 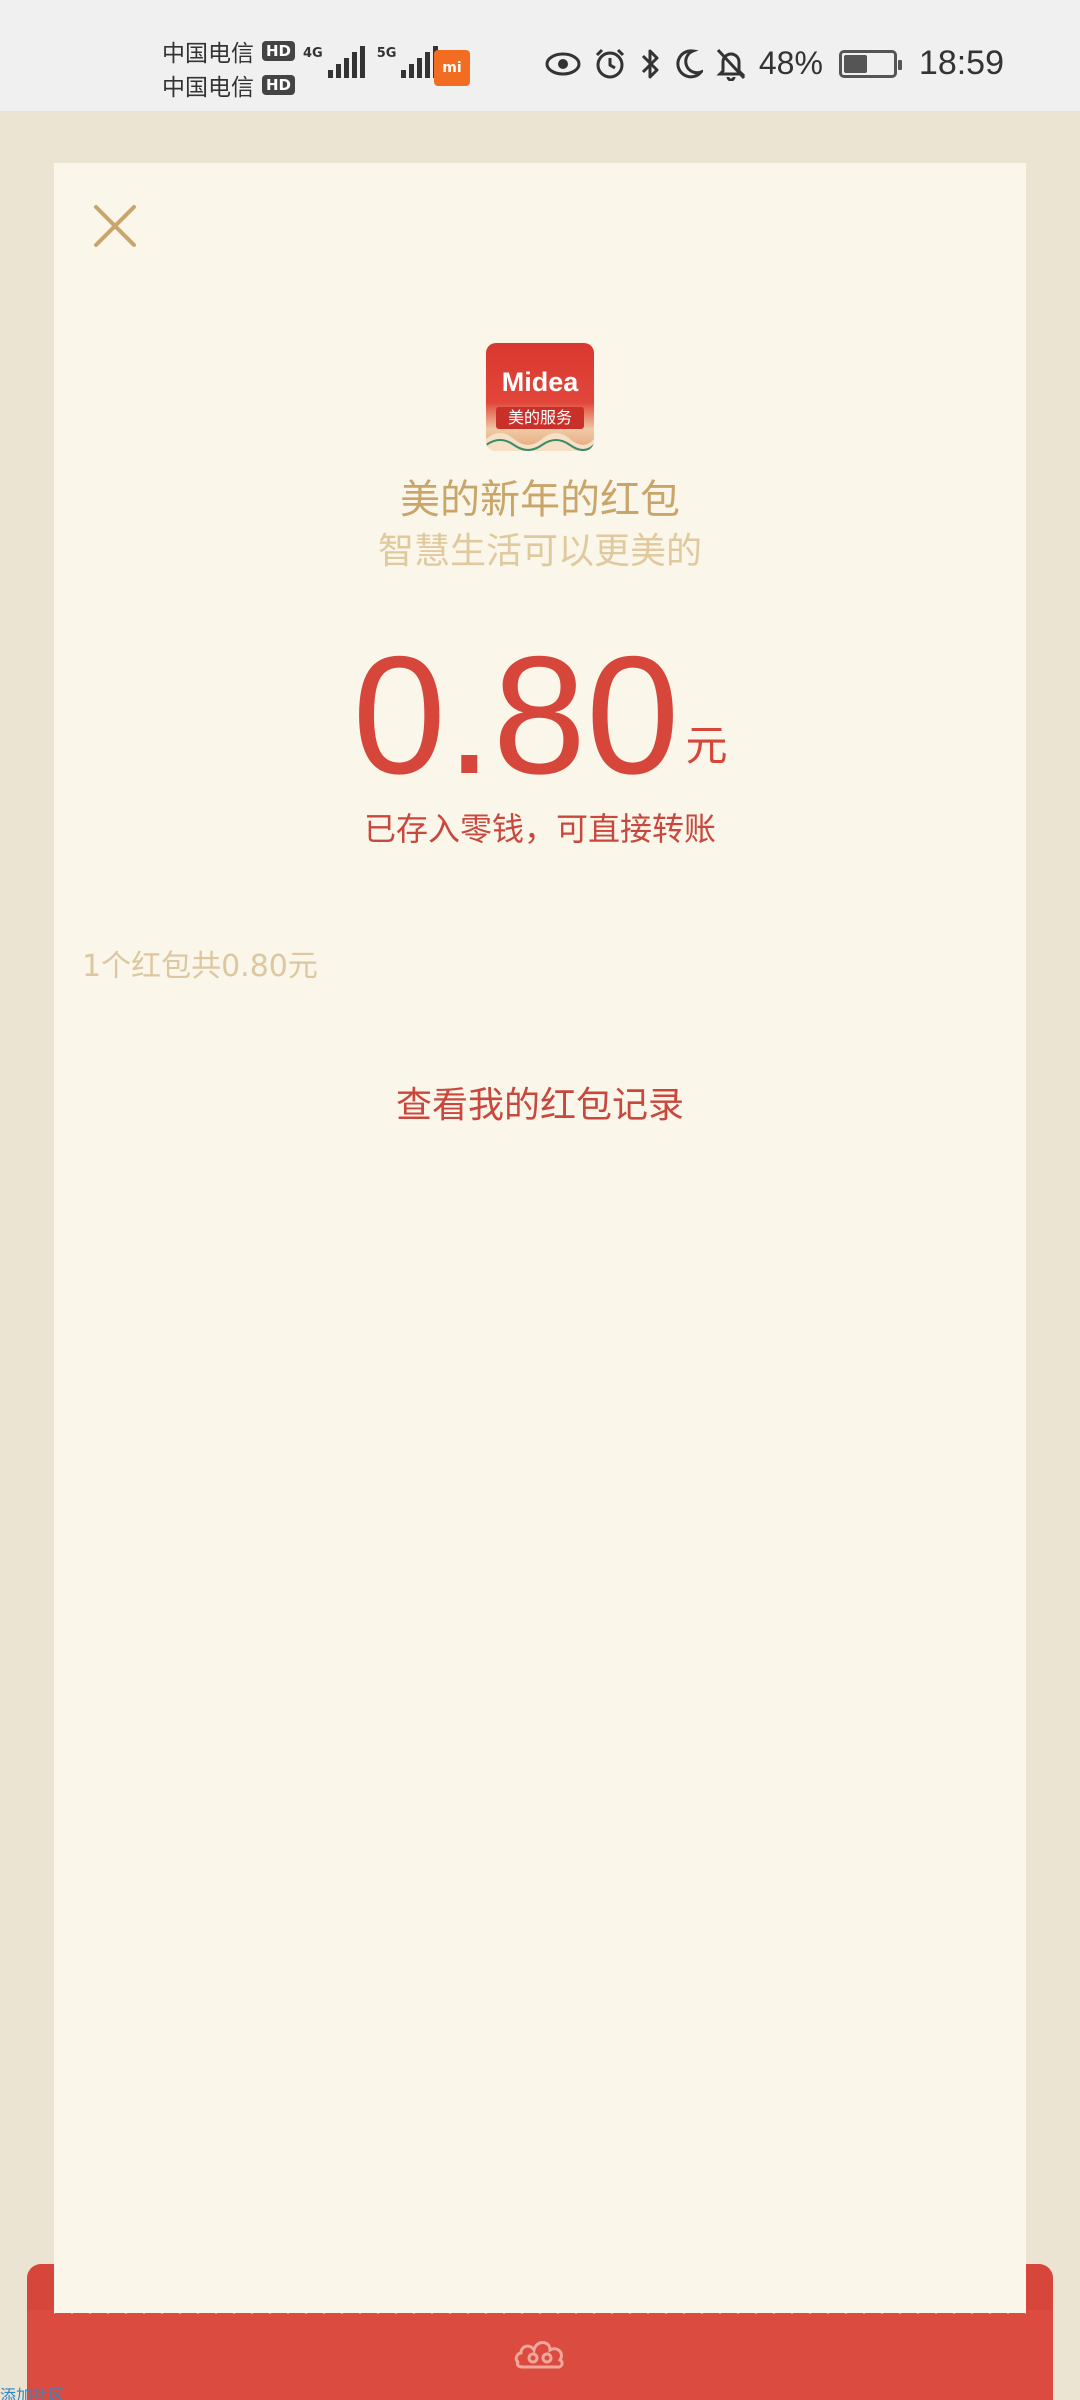 What do you see at coordinates (452, 68) in the screenshot?
I see `mi-app-icon: mi` at bounding box center [452, 68].